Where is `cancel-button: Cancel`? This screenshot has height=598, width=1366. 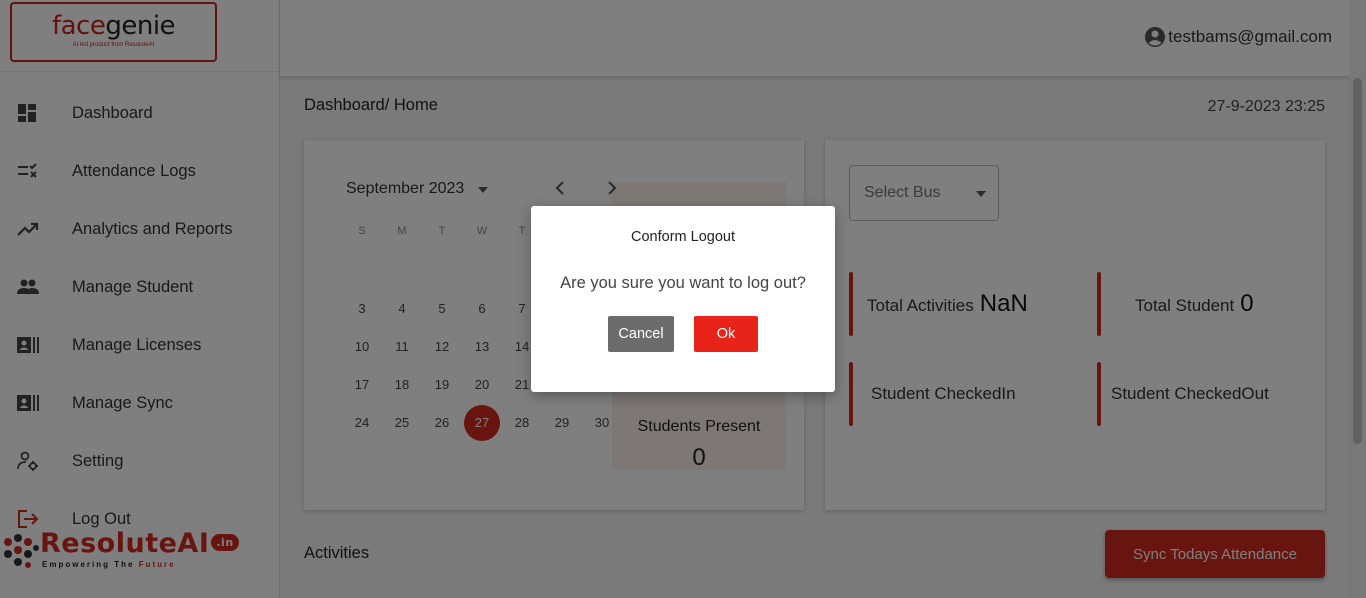
cancel-button: Cancel is located at coordinates (641, 334).